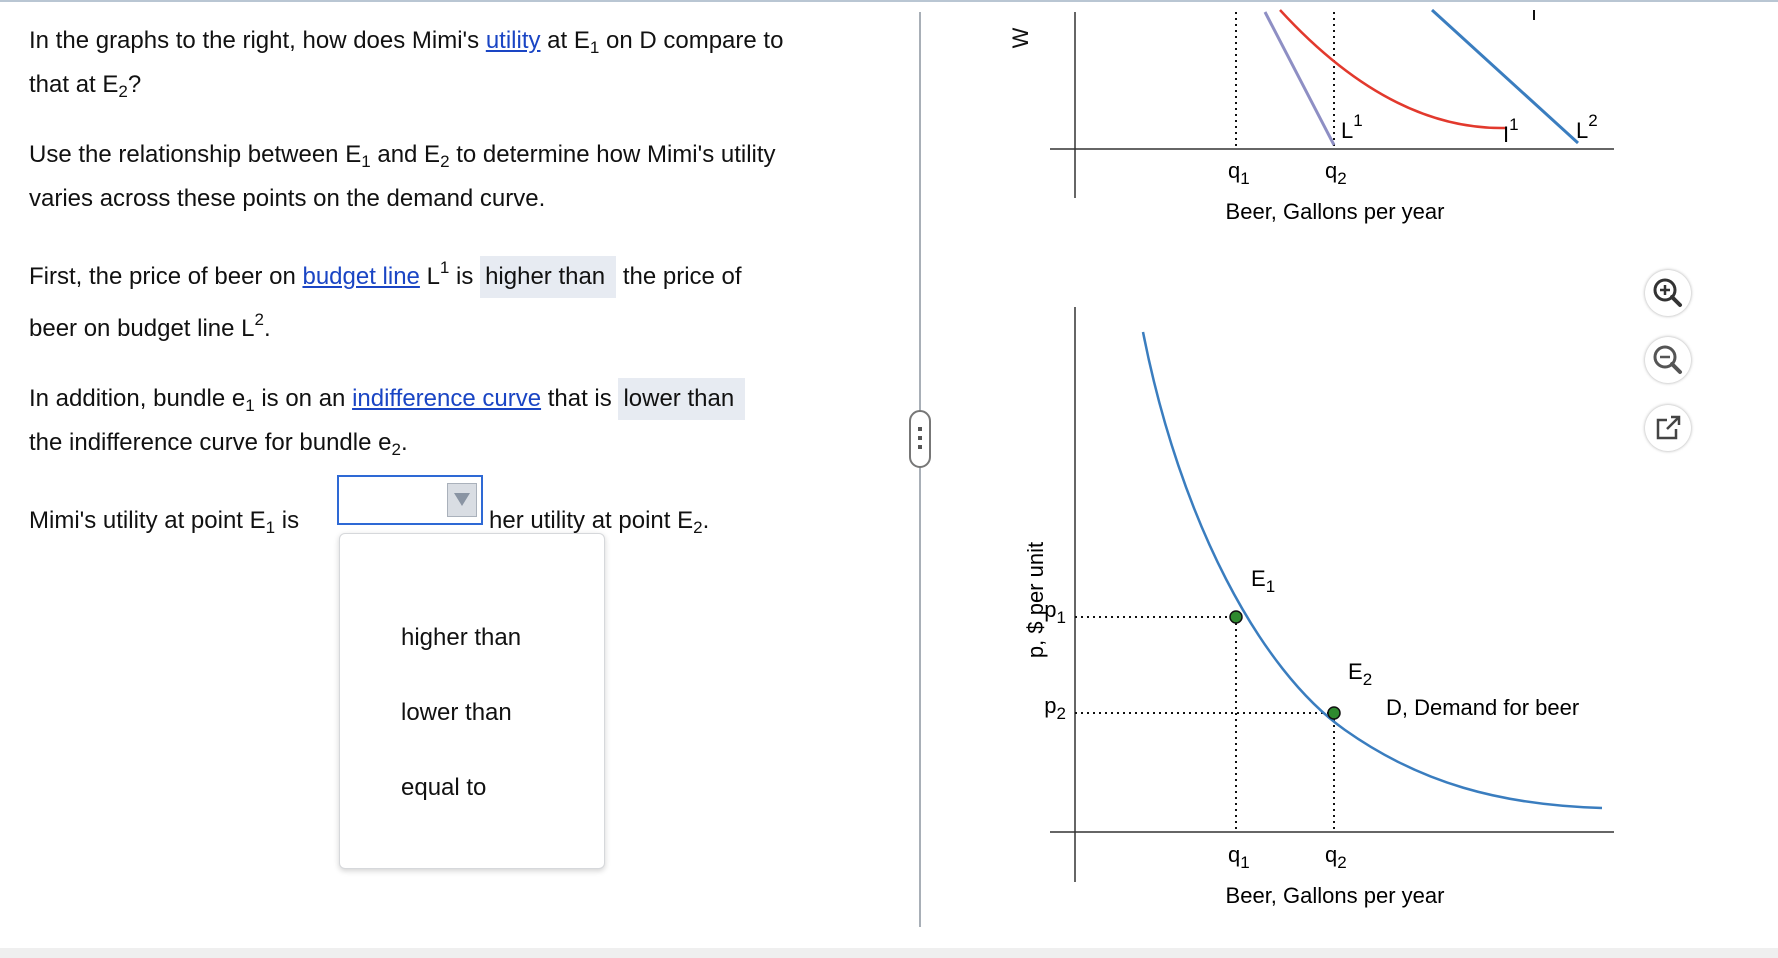  I want to click on demand-label: D, Demand for beer, so click(1482, 707).